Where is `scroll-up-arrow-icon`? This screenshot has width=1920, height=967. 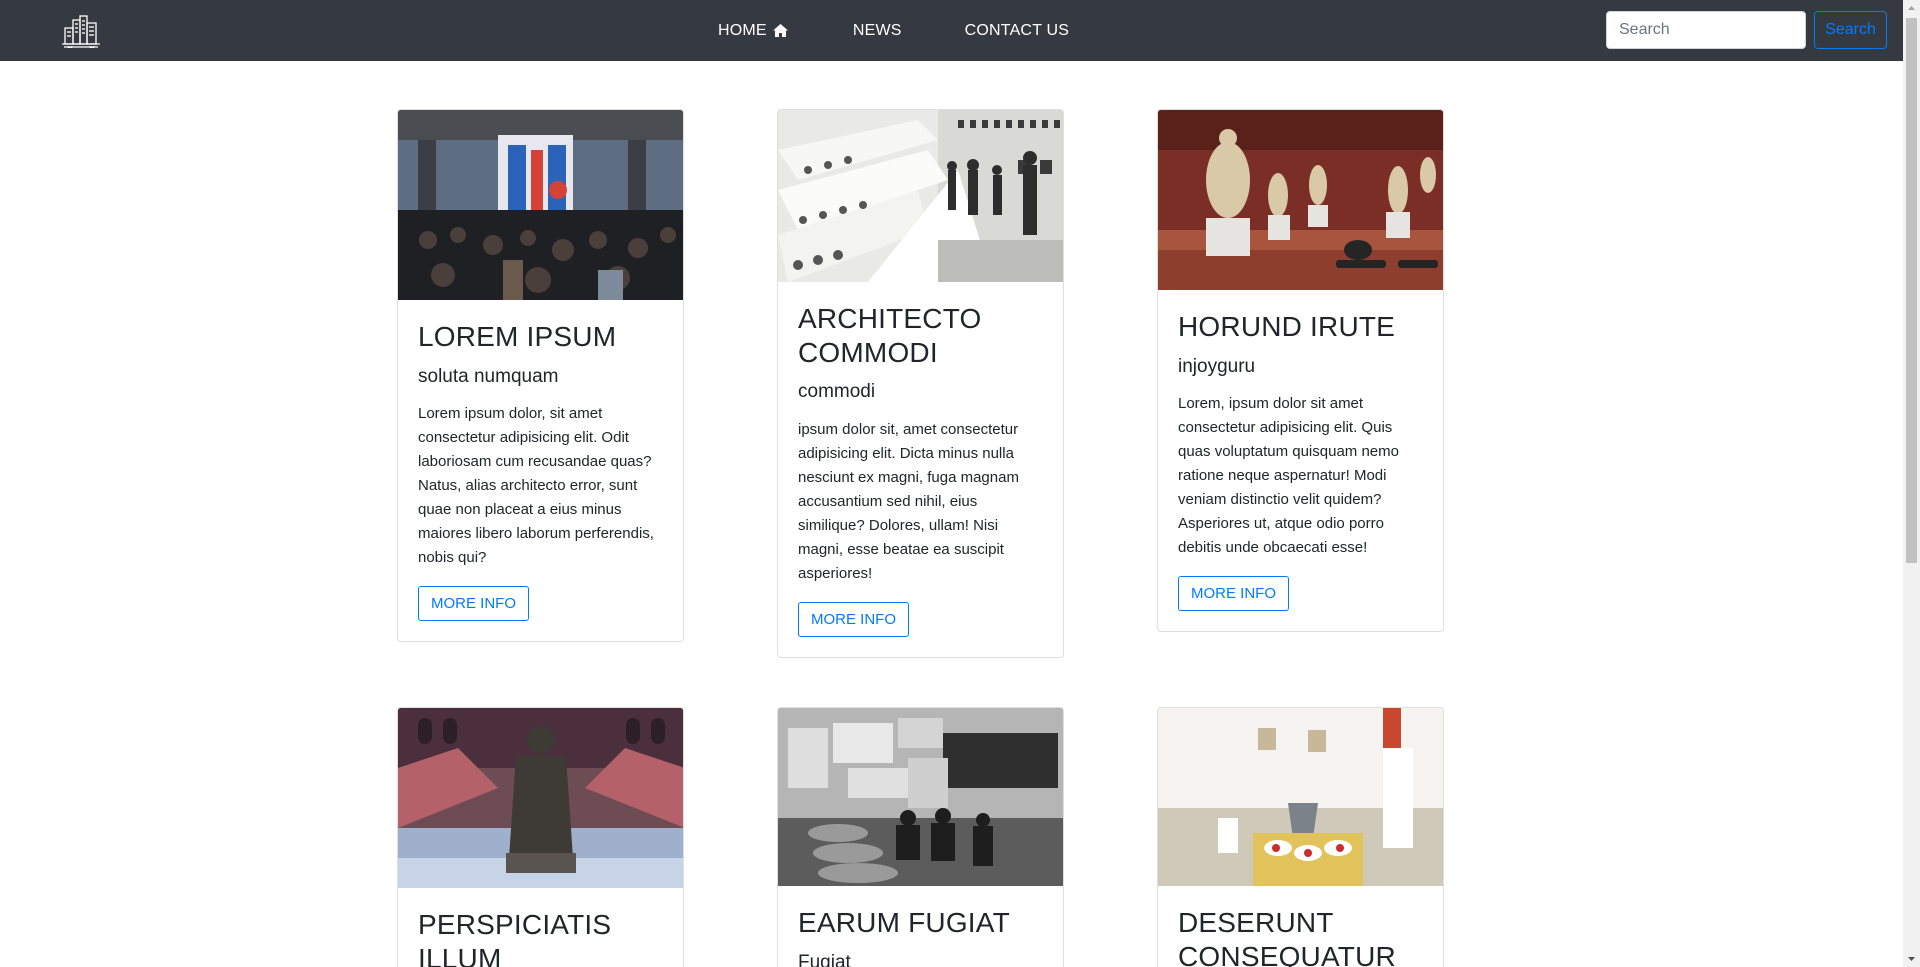 scroll-up-arrow-icon is located at coordinates (1911, 8).